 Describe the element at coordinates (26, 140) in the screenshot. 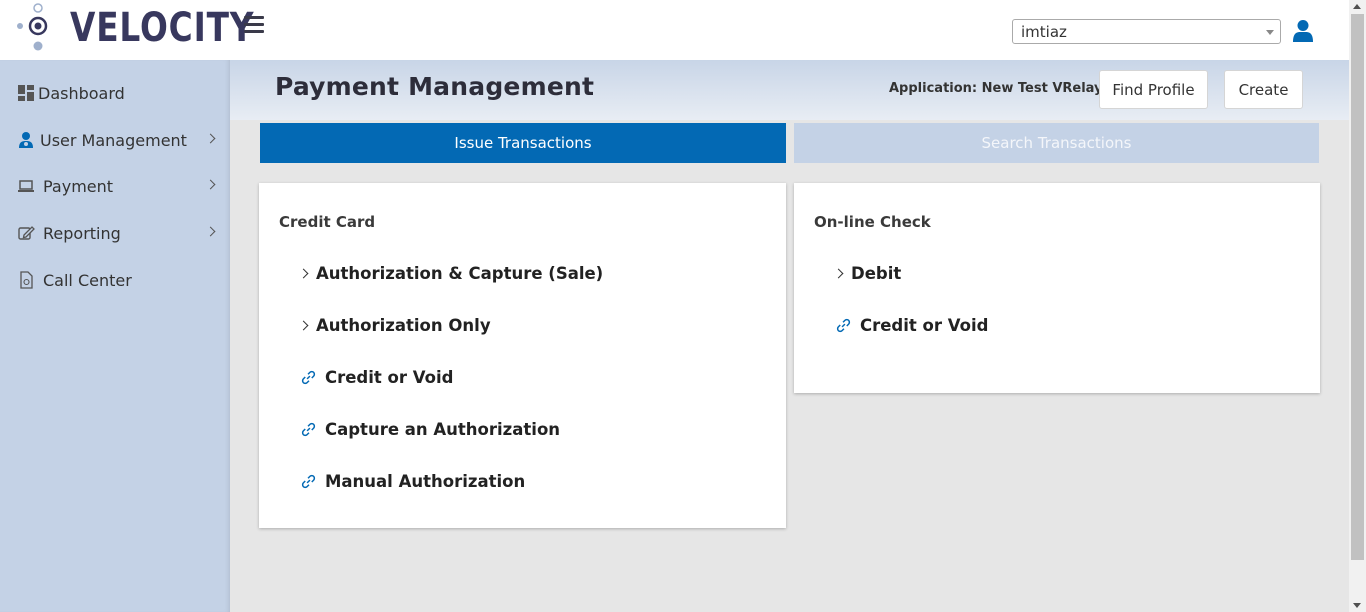

I see `users-icon` at that location.